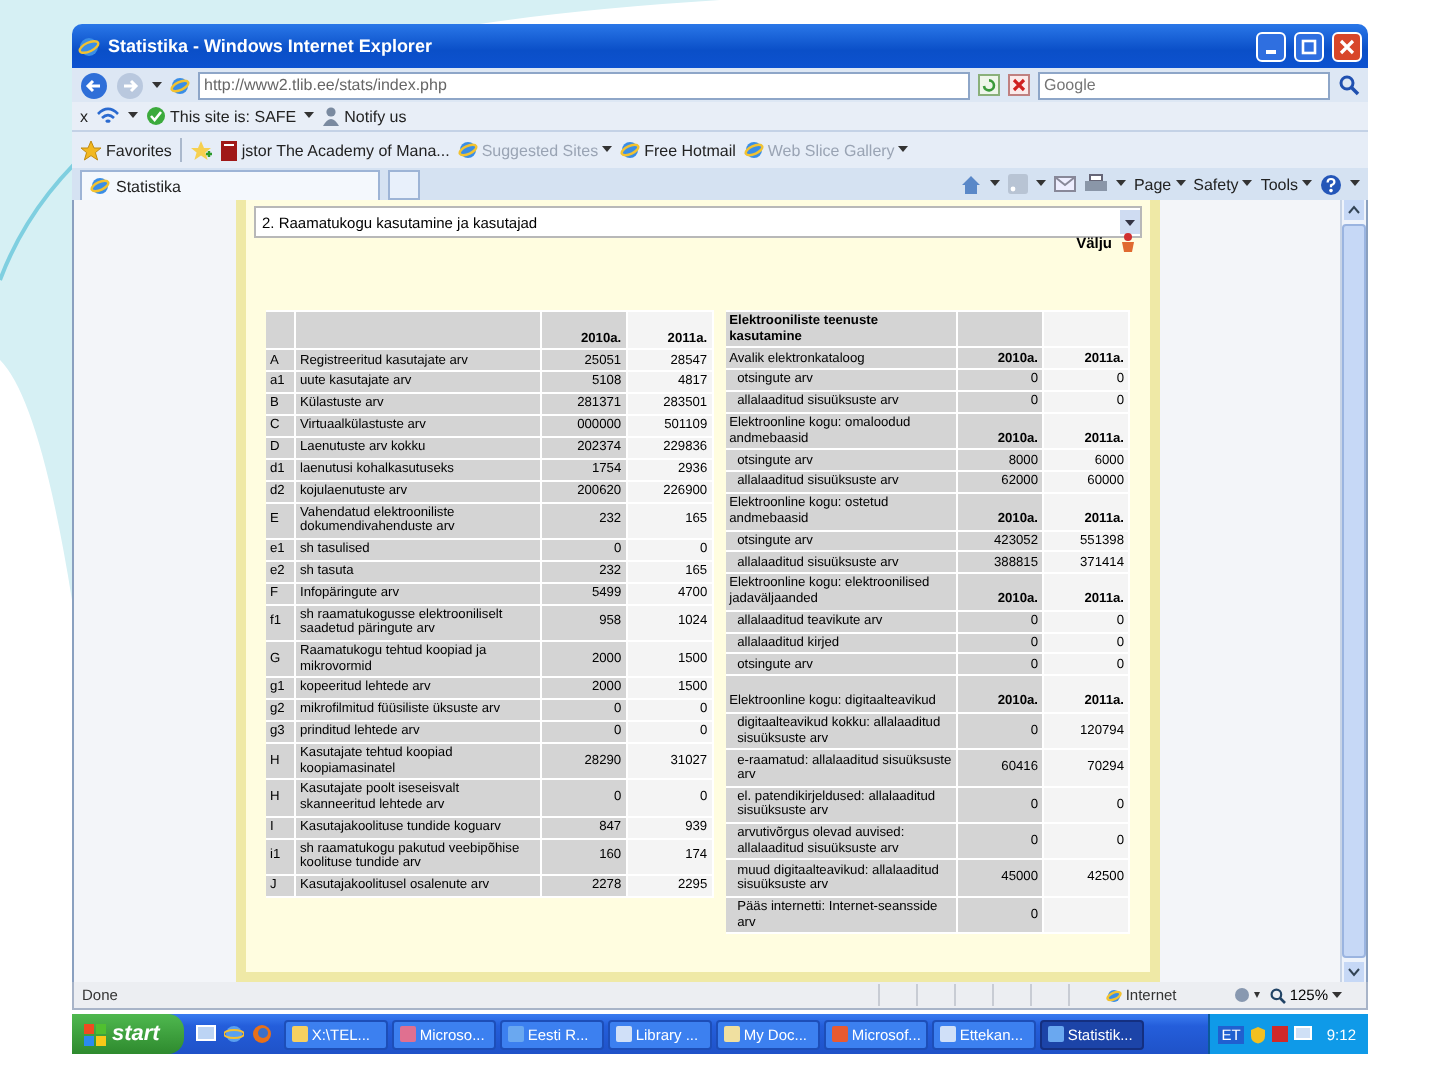 The image size is (1440, 1080). I want to click on command-menu: Tools, so click(1286, 184).